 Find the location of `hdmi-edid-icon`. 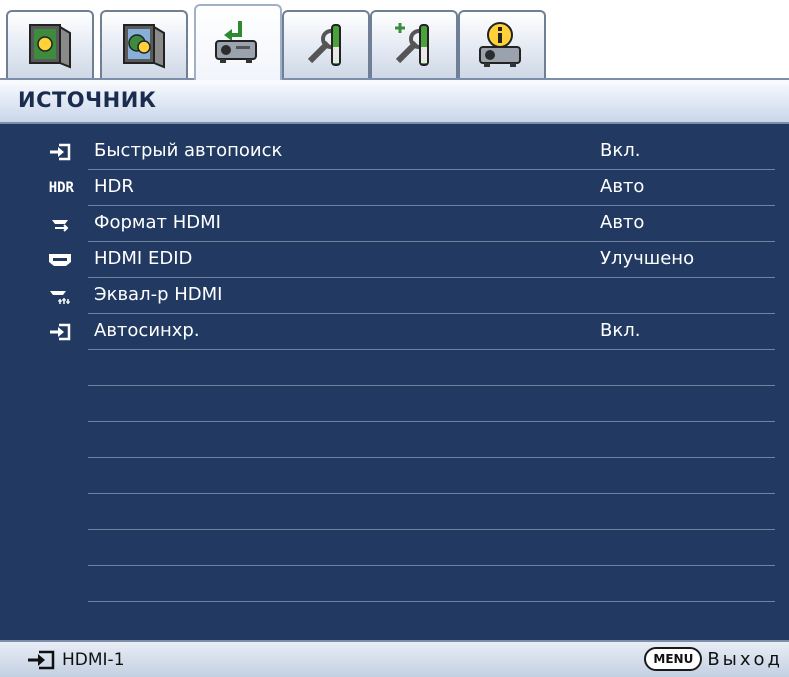

hdmi-edid-icon is located at coordinates (60, 260).